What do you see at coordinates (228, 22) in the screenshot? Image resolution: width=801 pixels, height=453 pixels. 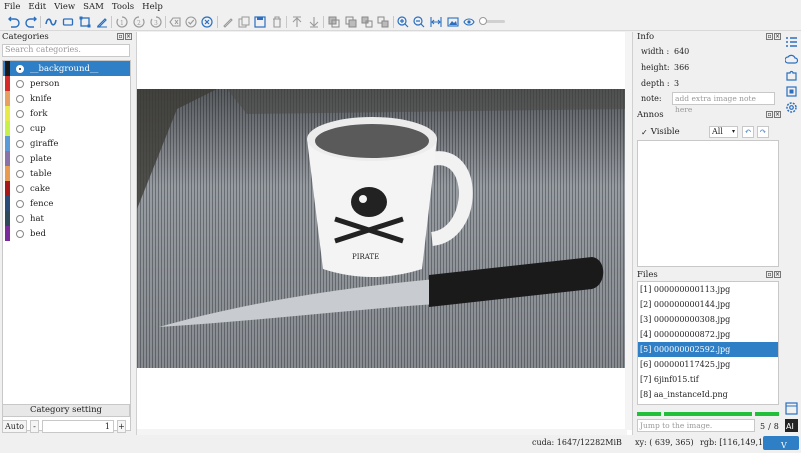 I see `edit-icon` at bounding box center [228, 22].